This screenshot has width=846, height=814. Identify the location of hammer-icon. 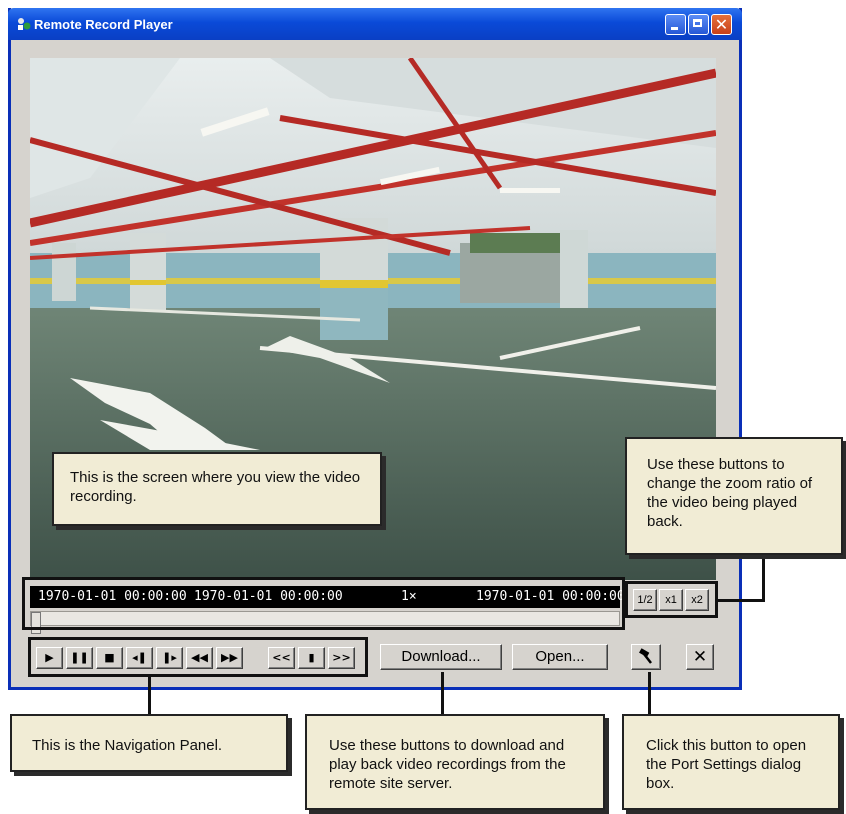
(646, 659).